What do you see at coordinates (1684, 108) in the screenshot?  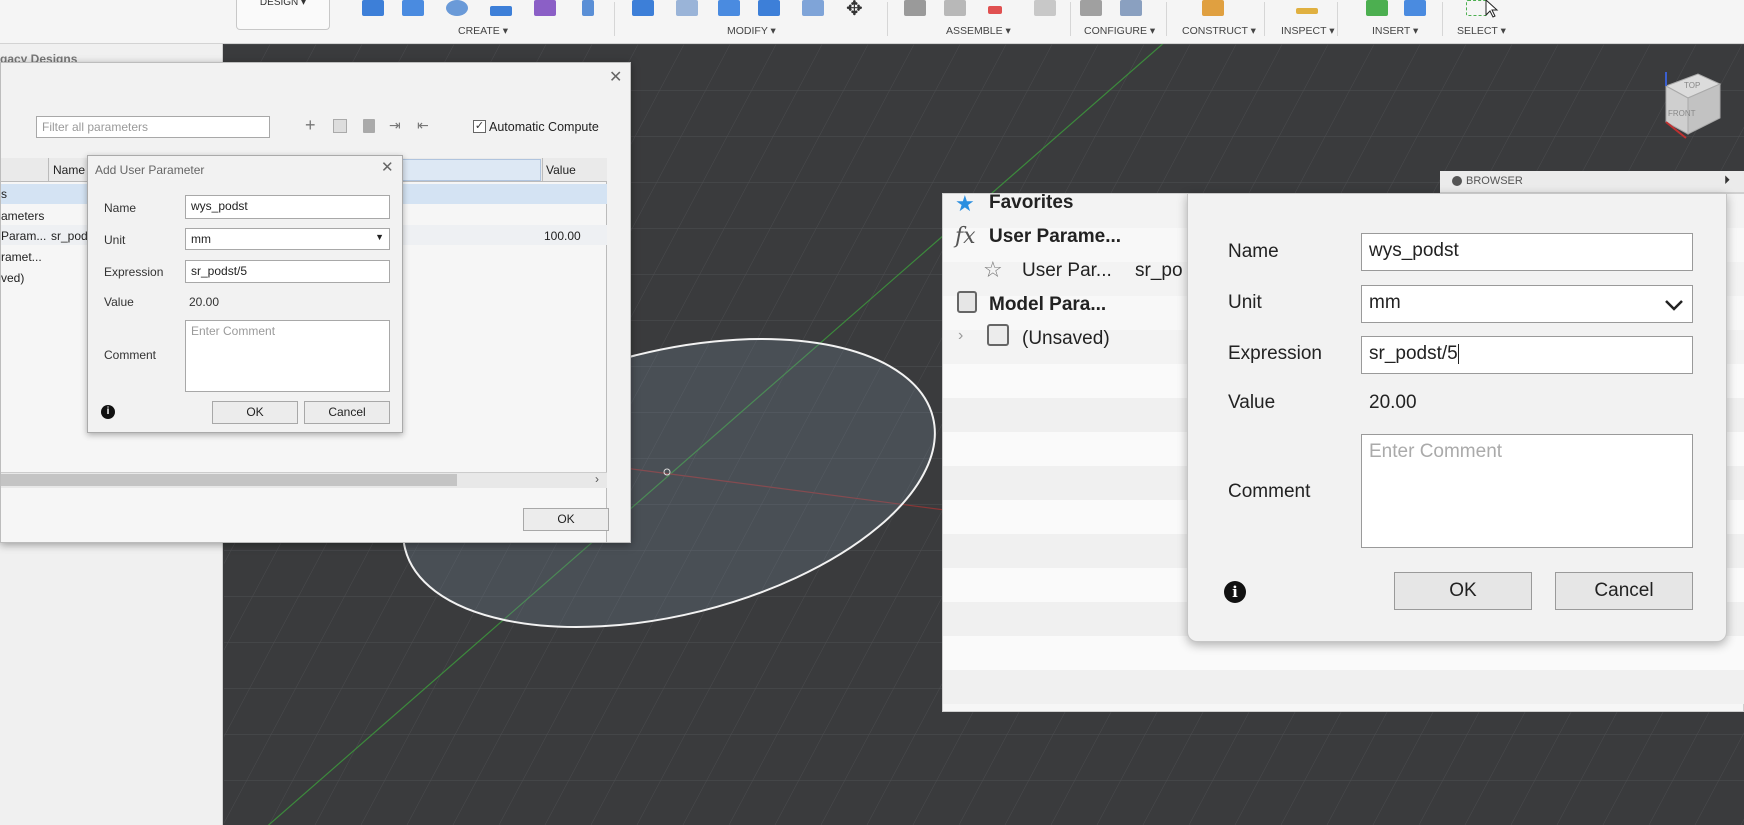 I see `viewcube: TOP FRONT` at bounding box center [1684, 108].